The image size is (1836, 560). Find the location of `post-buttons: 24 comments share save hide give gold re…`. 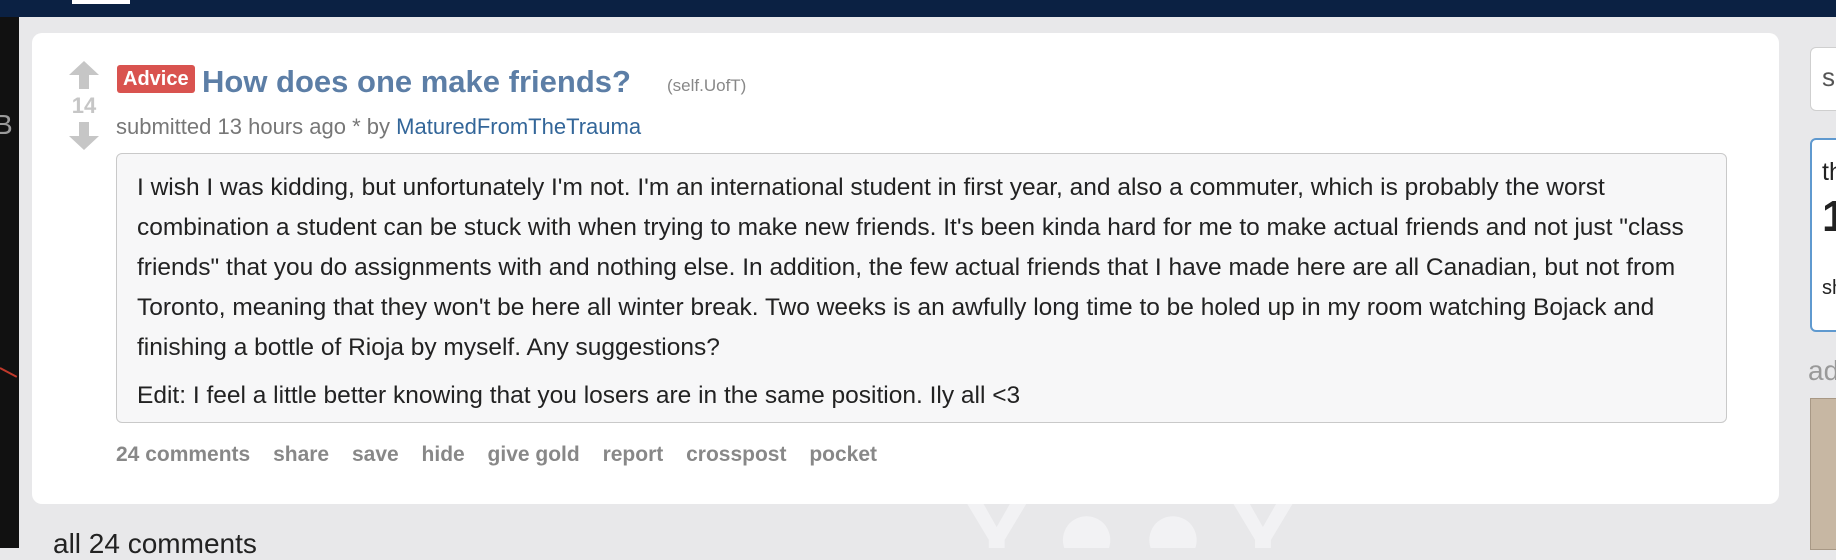

post-buttons: 24 comments share save hide give gold re… is located at coordinates (505, 455).